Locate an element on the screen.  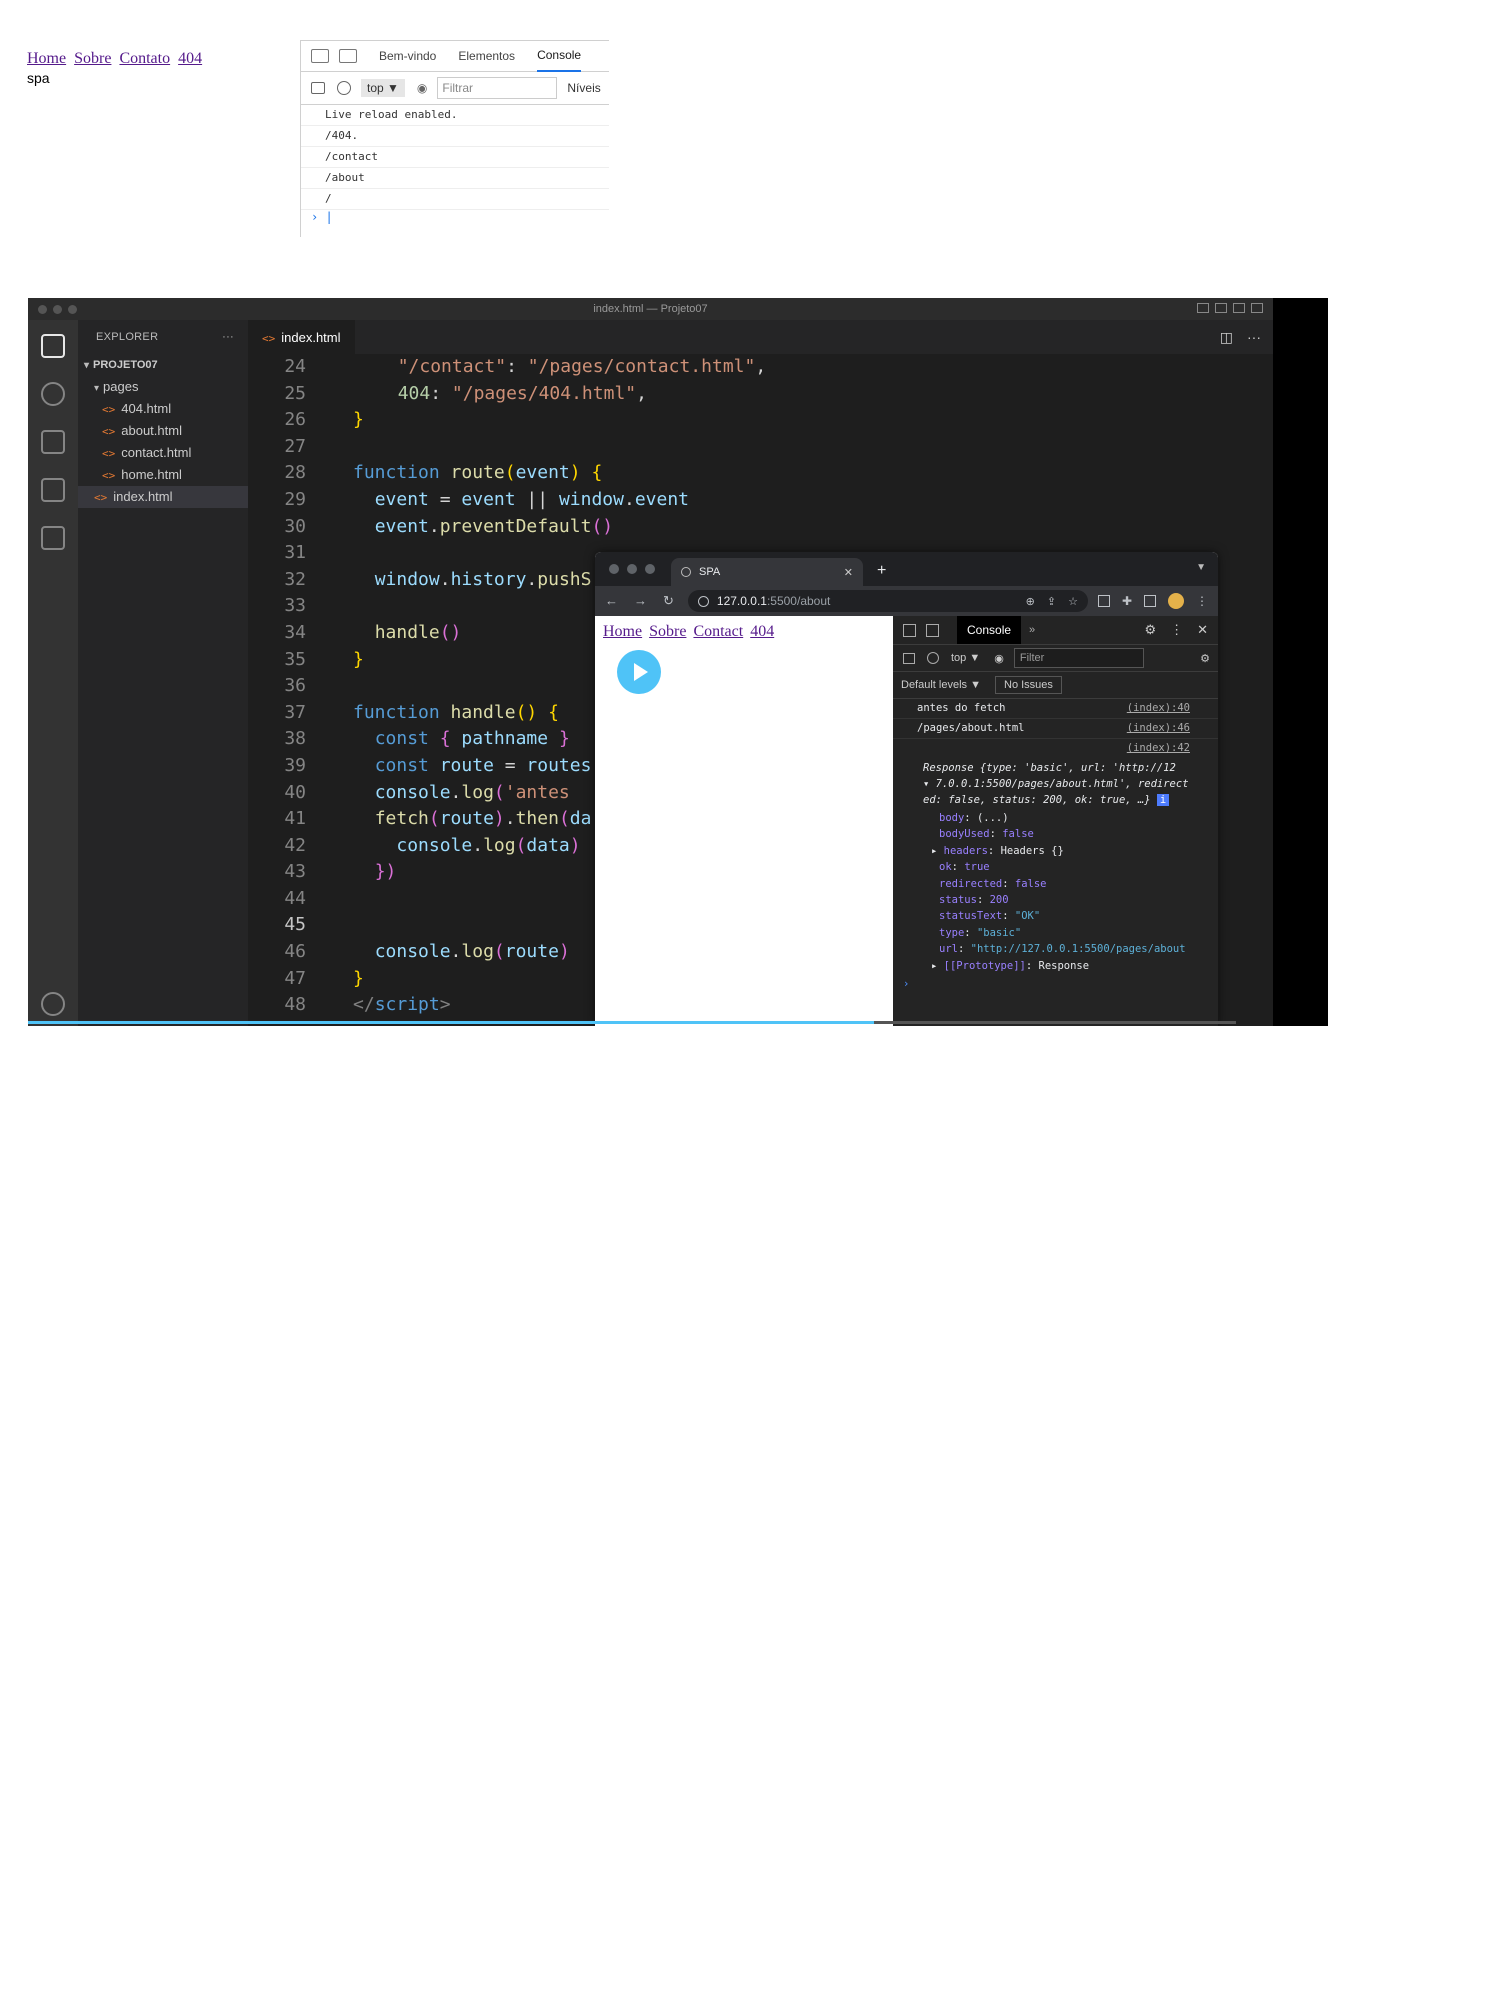
back-icon: ← is located at coordinates (611, 601).